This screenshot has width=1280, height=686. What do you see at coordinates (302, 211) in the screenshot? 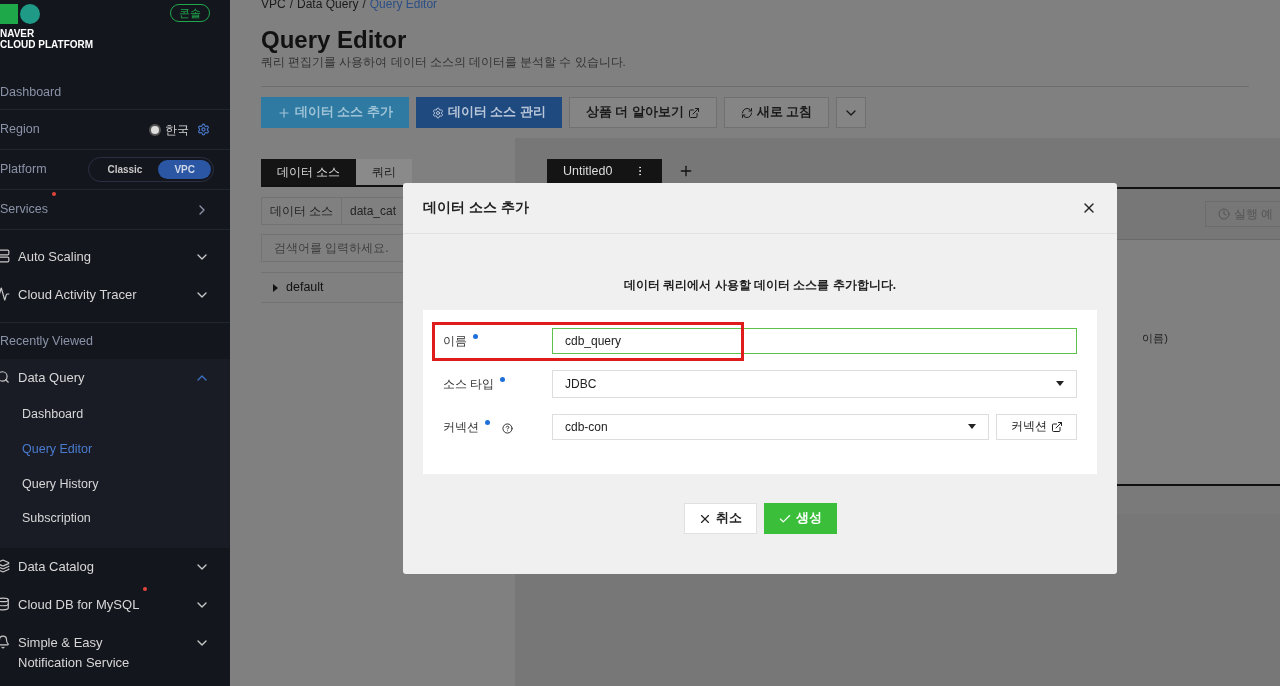
I see `source-selector: 데이터 소스` at bounding box center [302, 211].